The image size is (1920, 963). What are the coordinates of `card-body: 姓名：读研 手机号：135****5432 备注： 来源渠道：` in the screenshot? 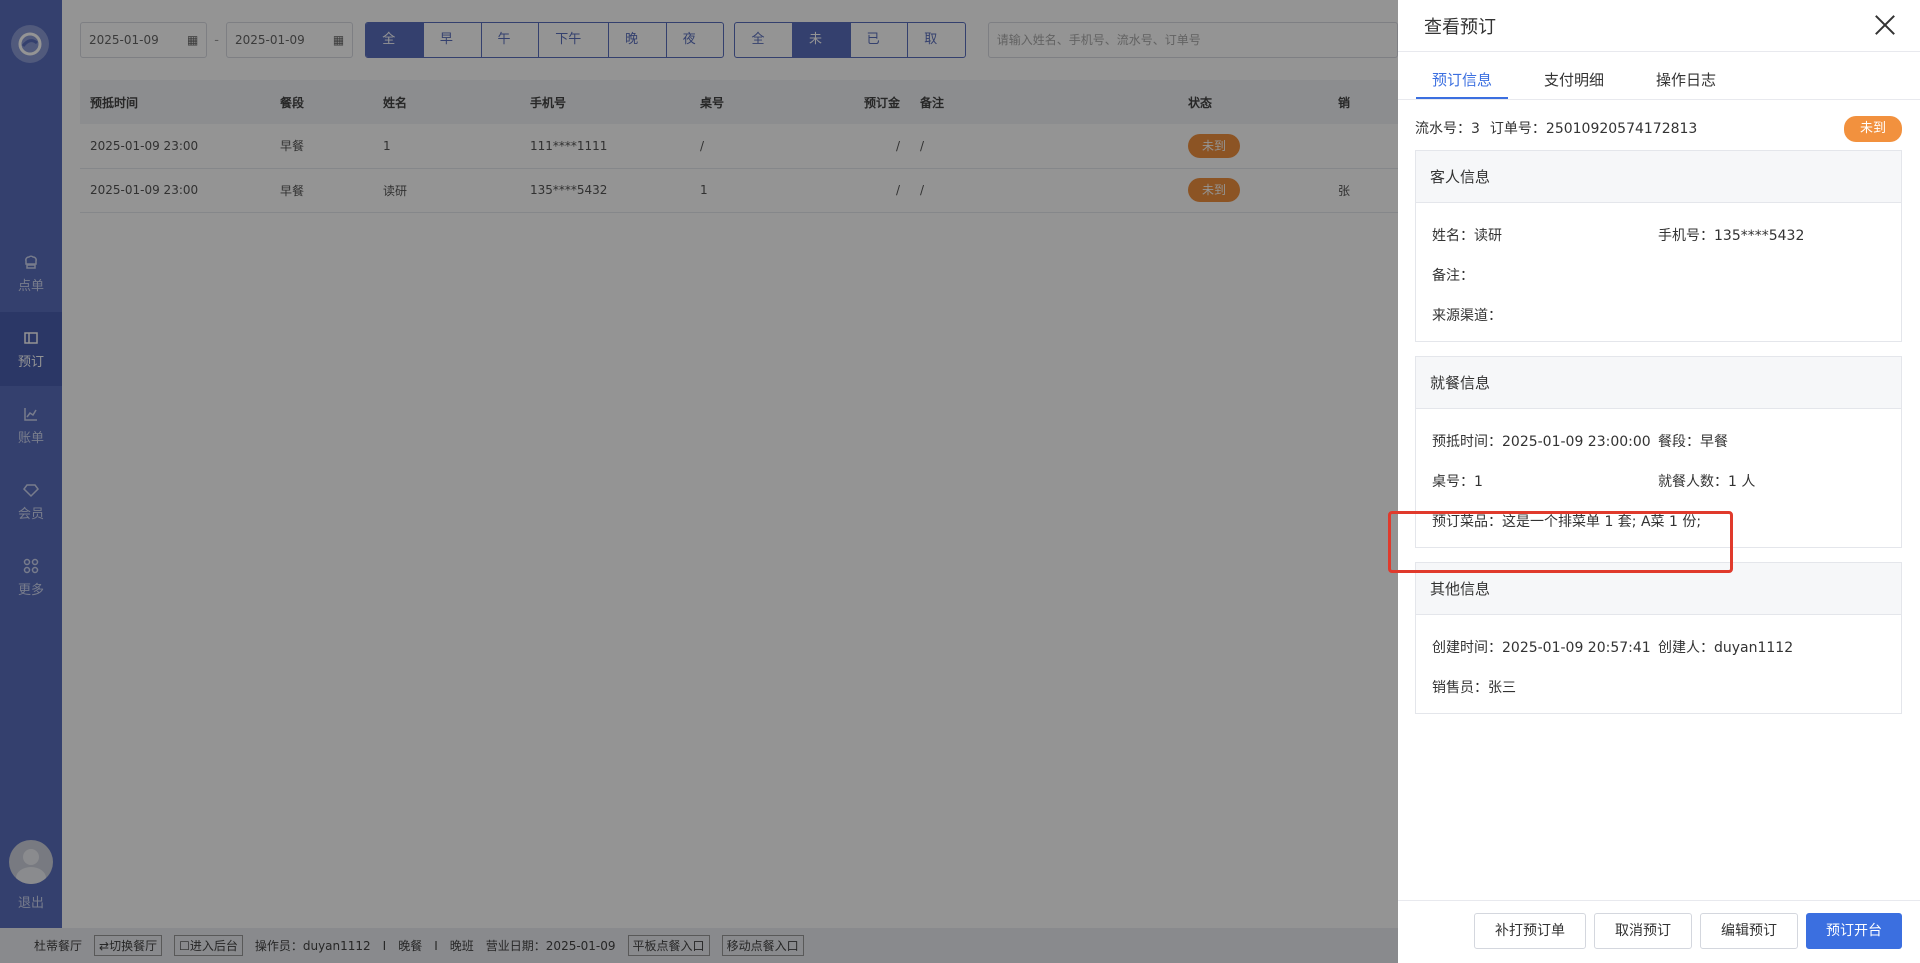 It's located at (1658, 272).